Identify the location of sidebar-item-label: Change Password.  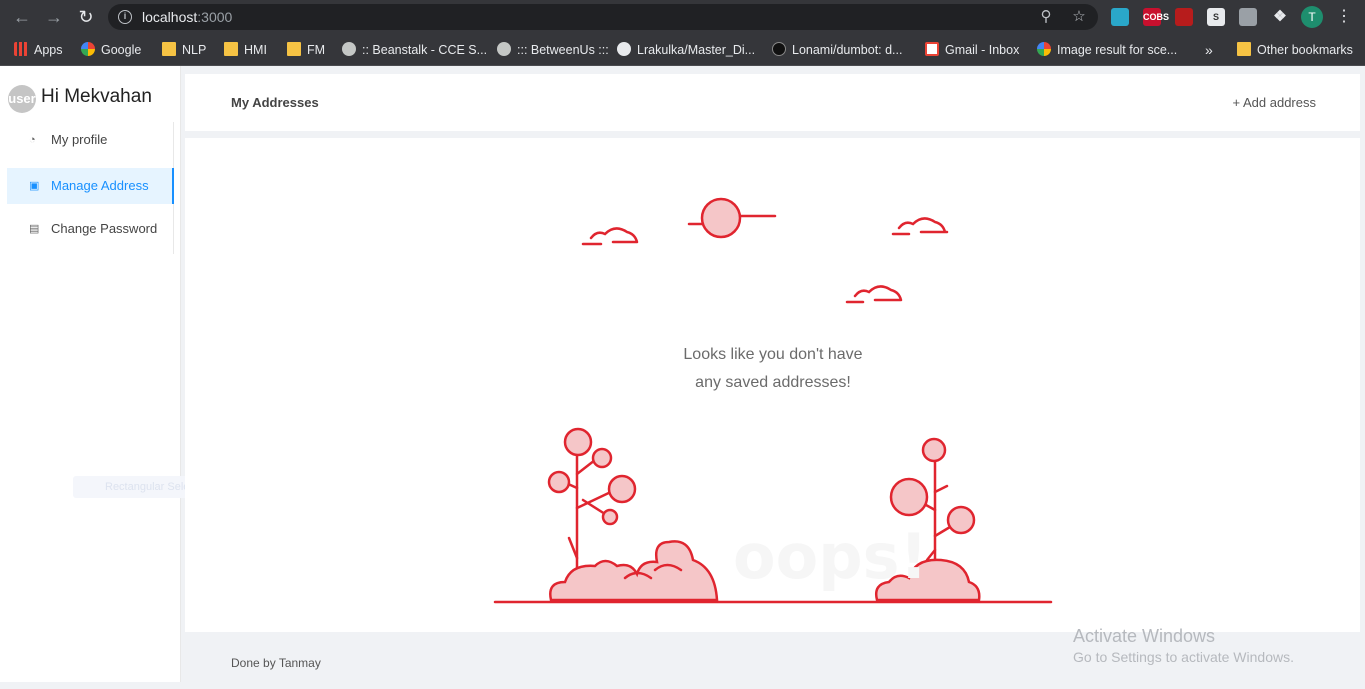
(104, 228).